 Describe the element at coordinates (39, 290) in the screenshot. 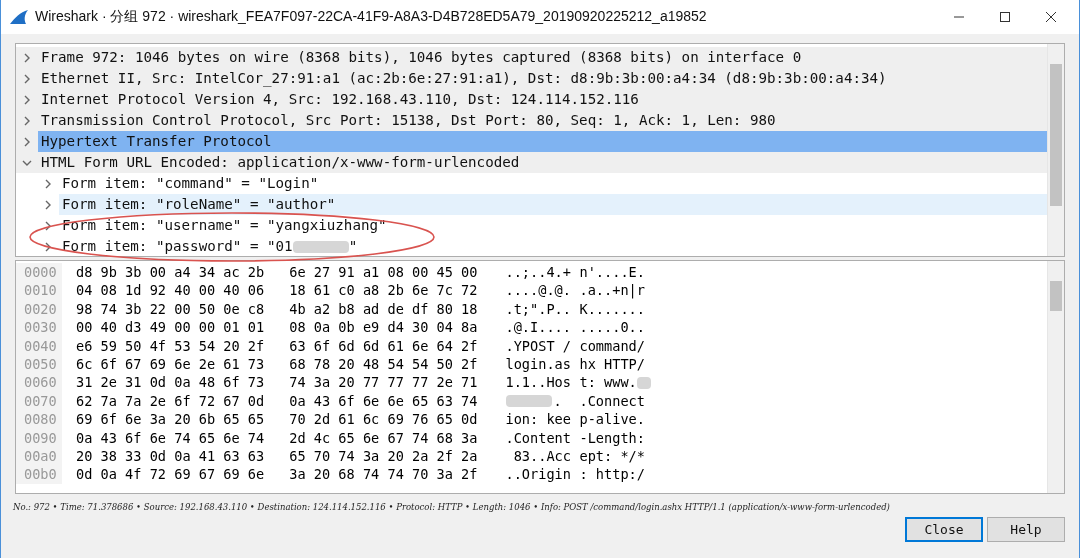

I see `byte-offset: 0010` at that location.